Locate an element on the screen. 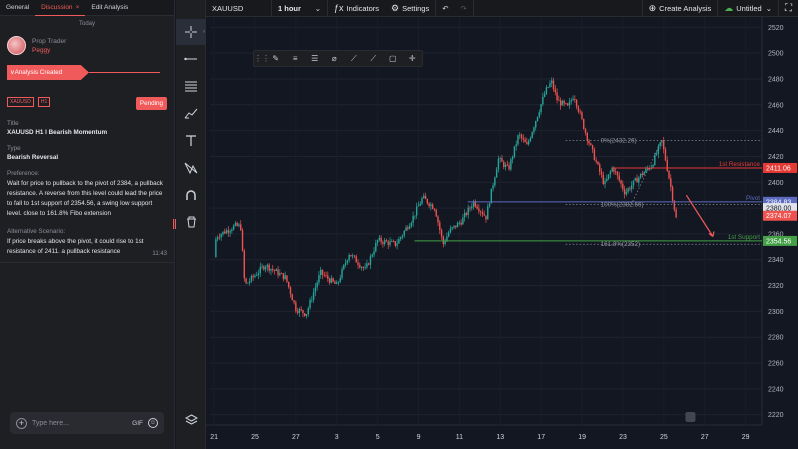 The image size is (798, 449). pattern-icon is located at coordinates (191, 168).